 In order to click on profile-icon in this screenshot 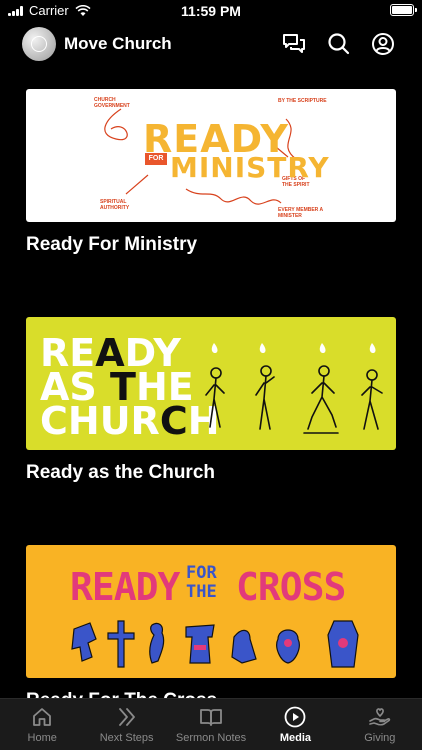, I will do `click(383, 44)`.